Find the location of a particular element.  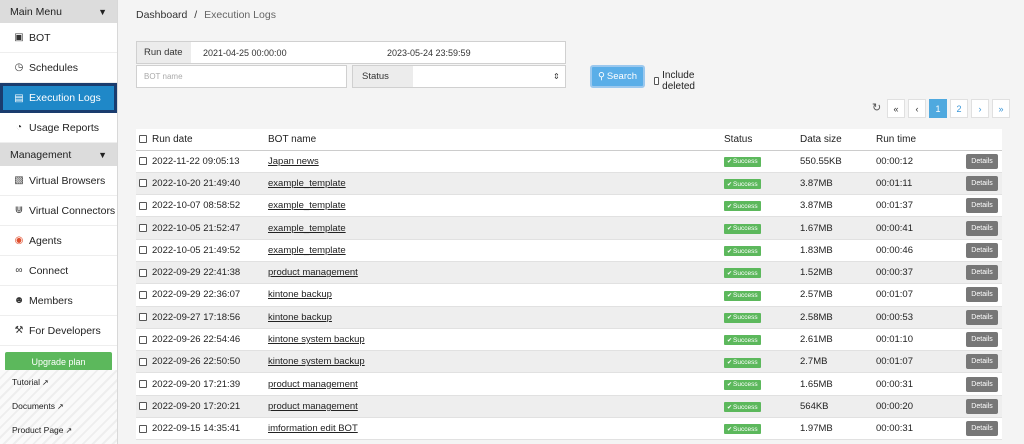

date-from-input: 2021-04-25 00:00:00 is located at coordinates (245, 52).